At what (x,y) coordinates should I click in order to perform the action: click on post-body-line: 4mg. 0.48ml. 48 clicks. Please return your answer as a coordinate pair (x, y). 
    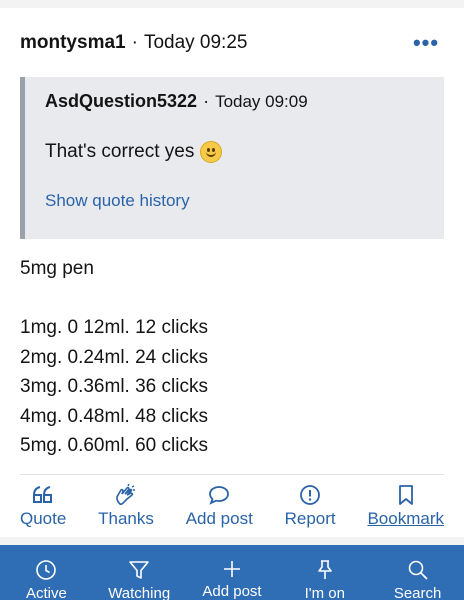
    Looking at the image, I should click on (114, 416).